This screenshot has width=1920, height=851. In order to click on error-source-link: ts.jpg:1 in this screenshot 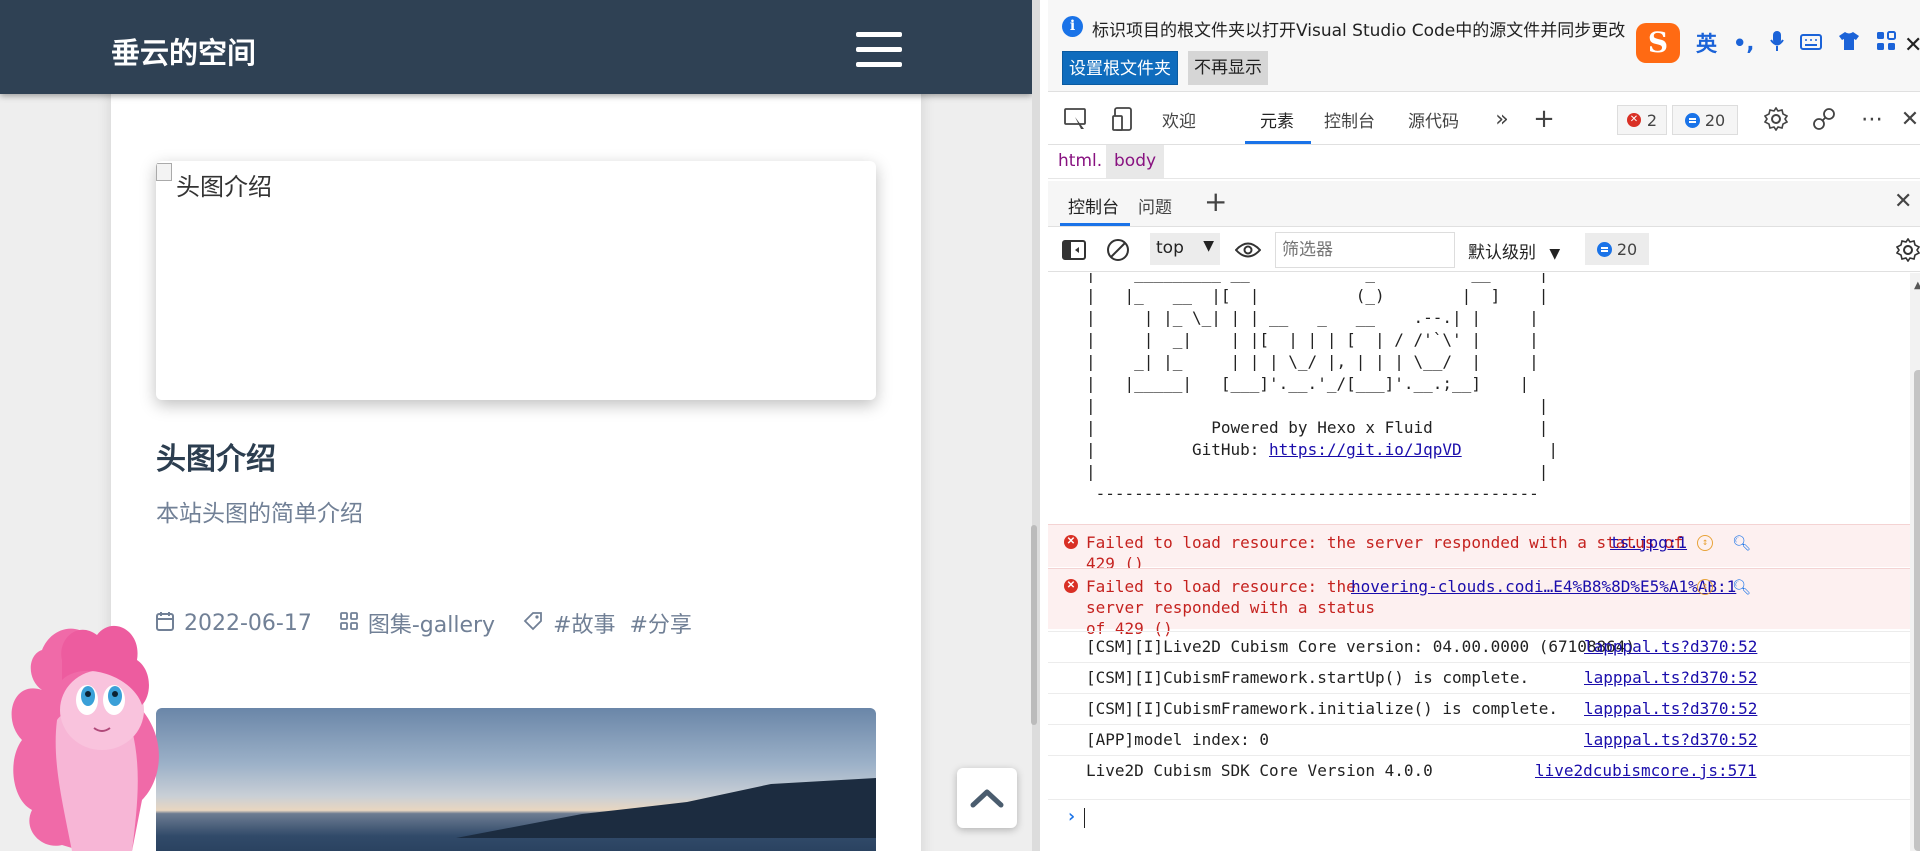, I will do `click(1648, 542)`.